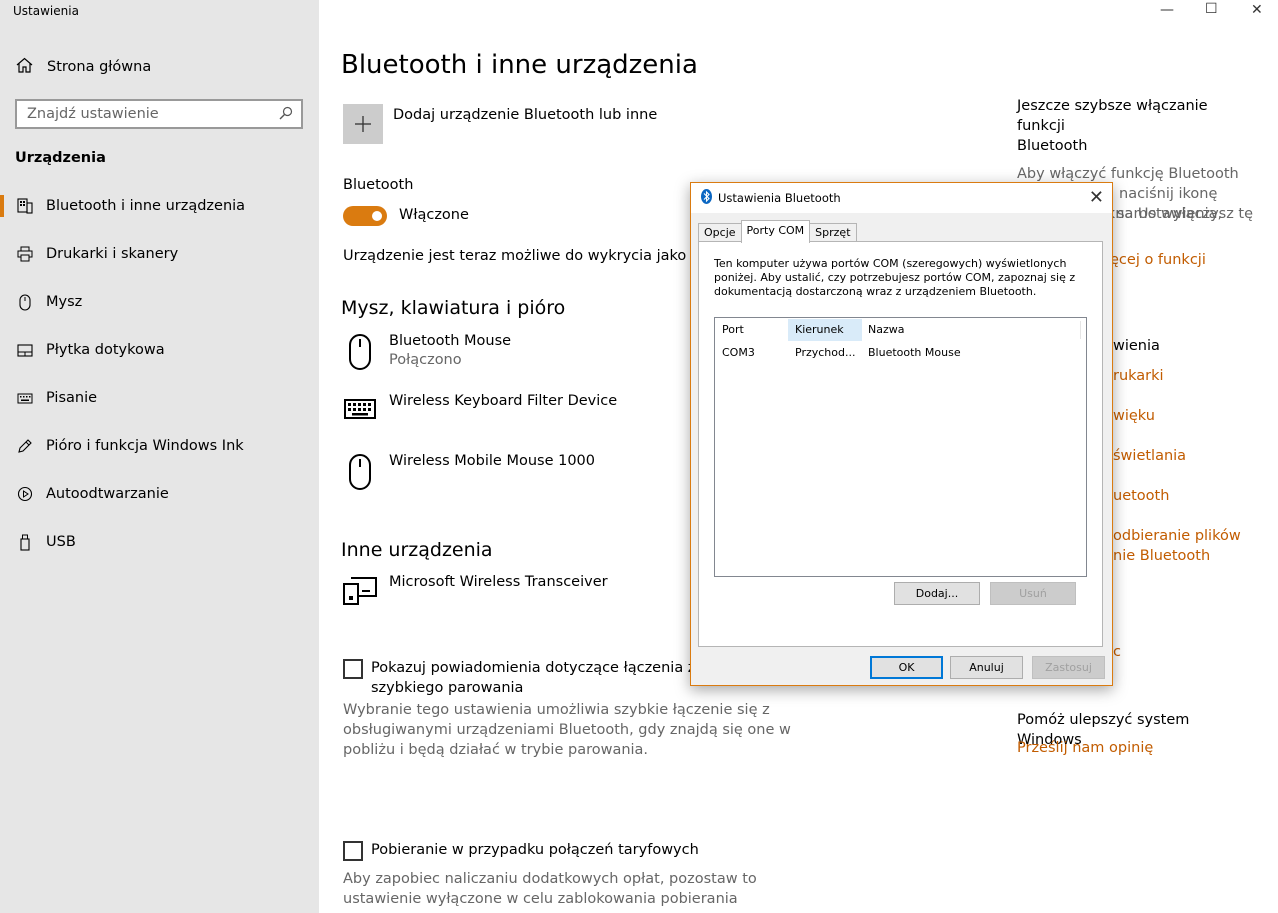 This screenshot has width=1278, height=913. I want to click on related-link-bluetooth: uetooth, so click(1141, 496).